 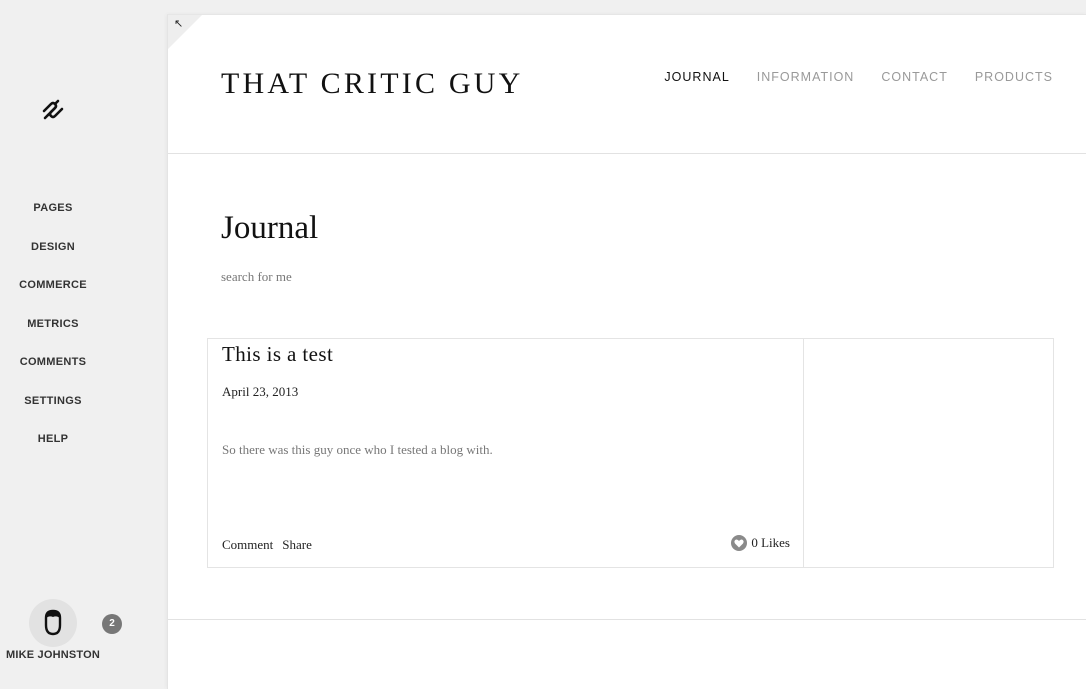 I want to click on page-title: Journal, so click(x=270, y=228).